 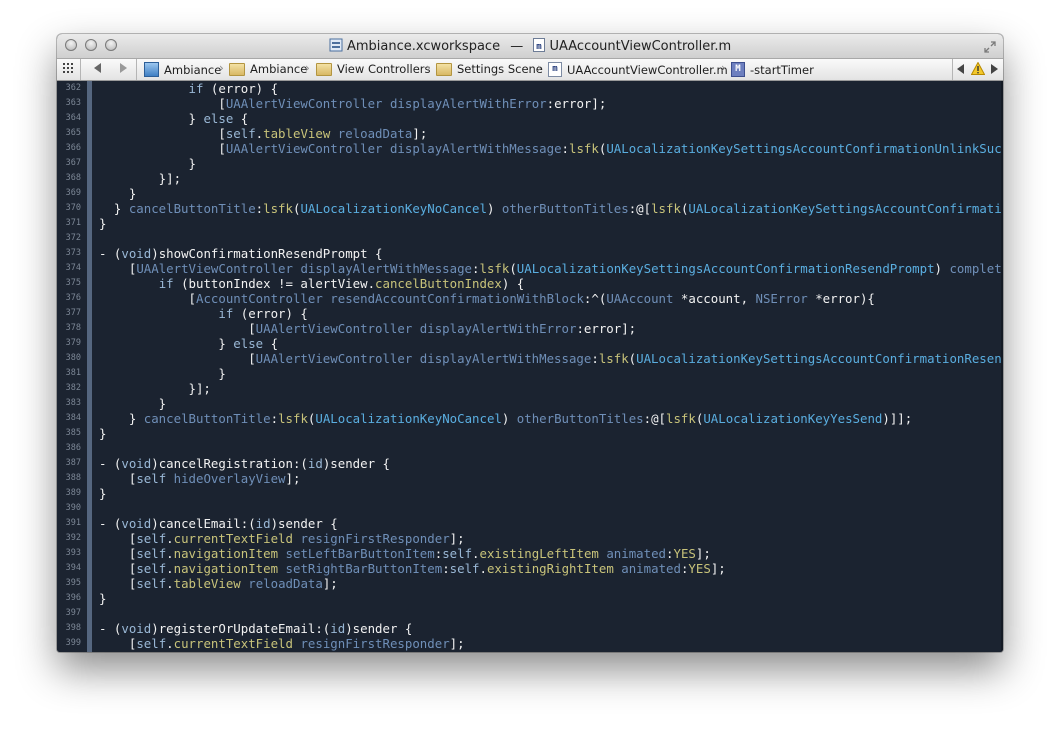 What do you see at coordinates (530, 508) in the screenshot?
I see `code-line: 390` at bounding box center [530, 508].